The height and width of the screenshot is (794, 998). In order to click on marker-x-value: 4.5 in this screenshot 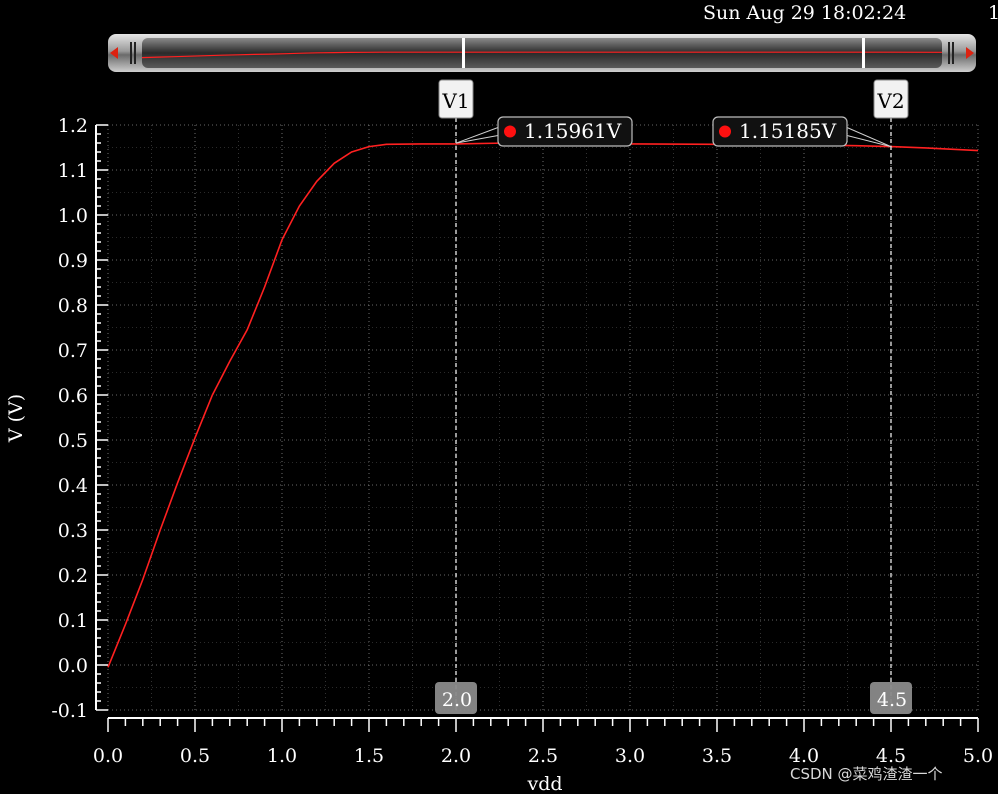, I will do `click(892, 700)`.